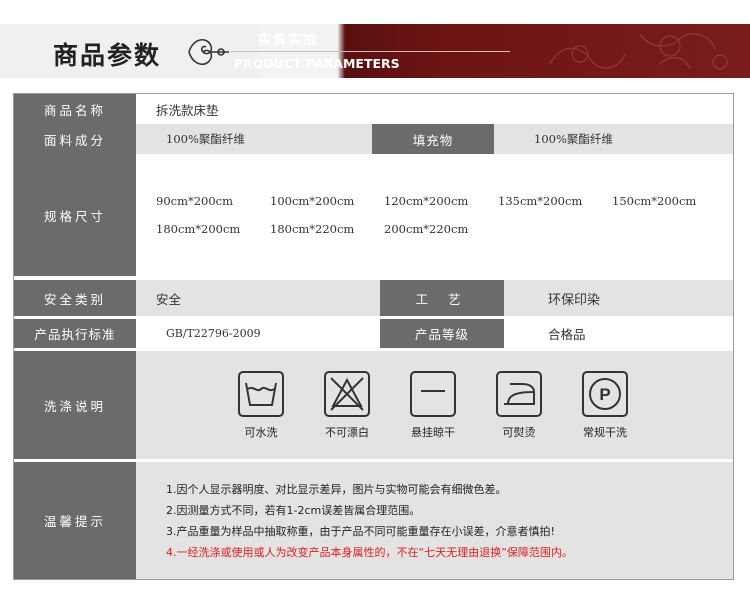 The width and height of the screenshot is (750, 599). Describe the element at coordinates (426, 229) in the screenshot. I see `size-item: 200cm*220cm` at that location.